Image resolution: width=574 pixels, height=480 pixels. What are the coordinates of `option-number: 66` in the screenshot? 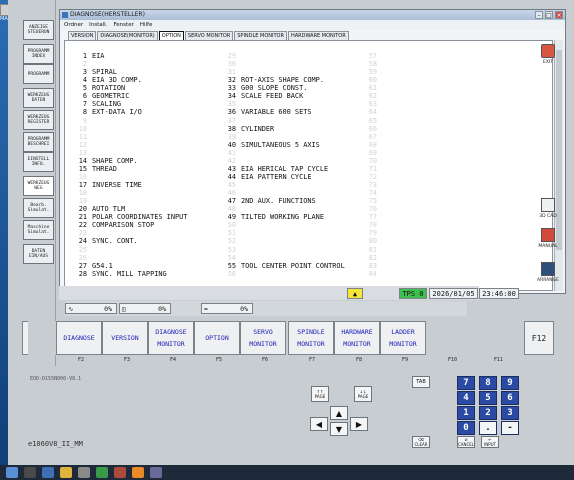 It's located at (372, 128).